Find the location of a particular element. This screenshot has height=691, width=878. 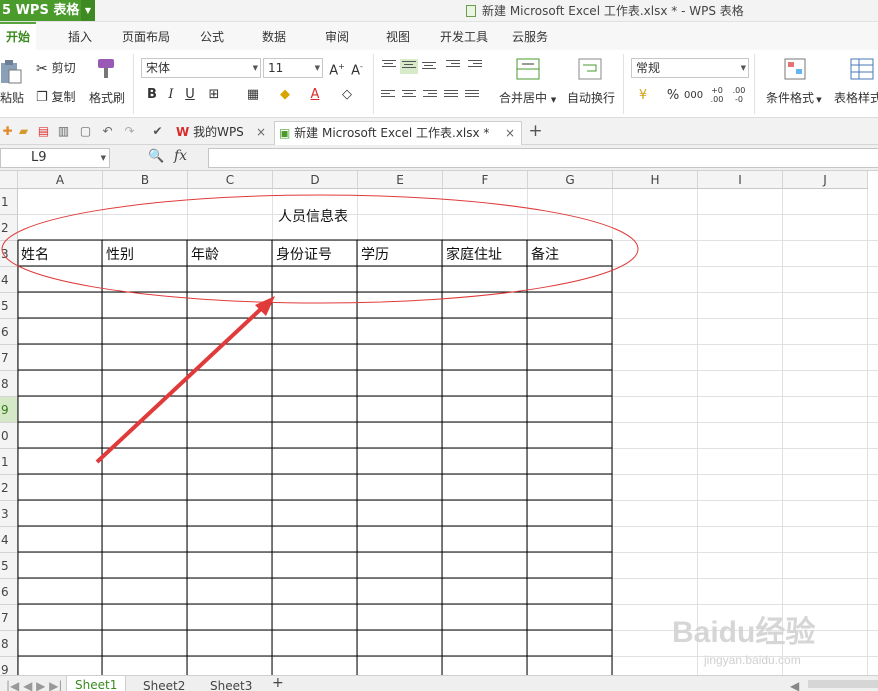

conditional-format-label: 条件格式 ▼ is located at coordinates (794, 97).